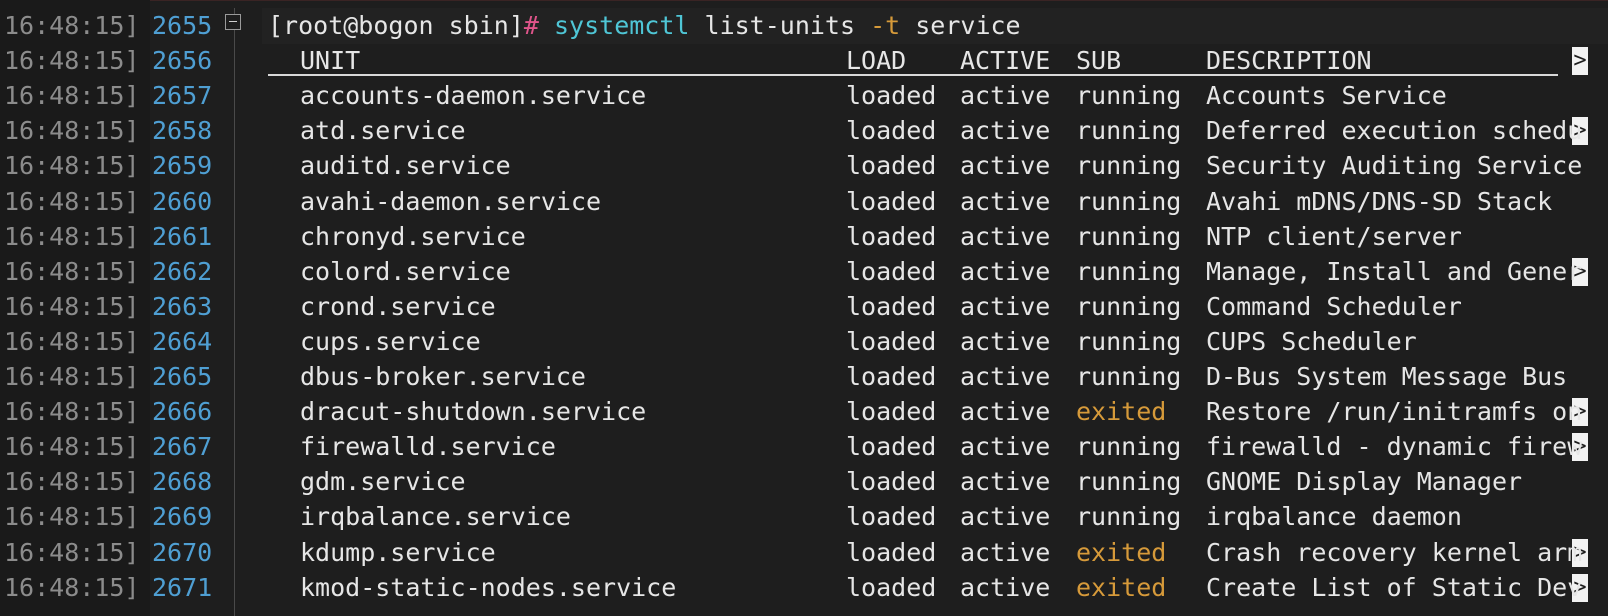 Image resolution: width=1608 pixels, height=616 pixels. What do you see at coordinates (182, 96) in the screenshot?
I see `line-number: 2657` at bounding box center [182, 96].